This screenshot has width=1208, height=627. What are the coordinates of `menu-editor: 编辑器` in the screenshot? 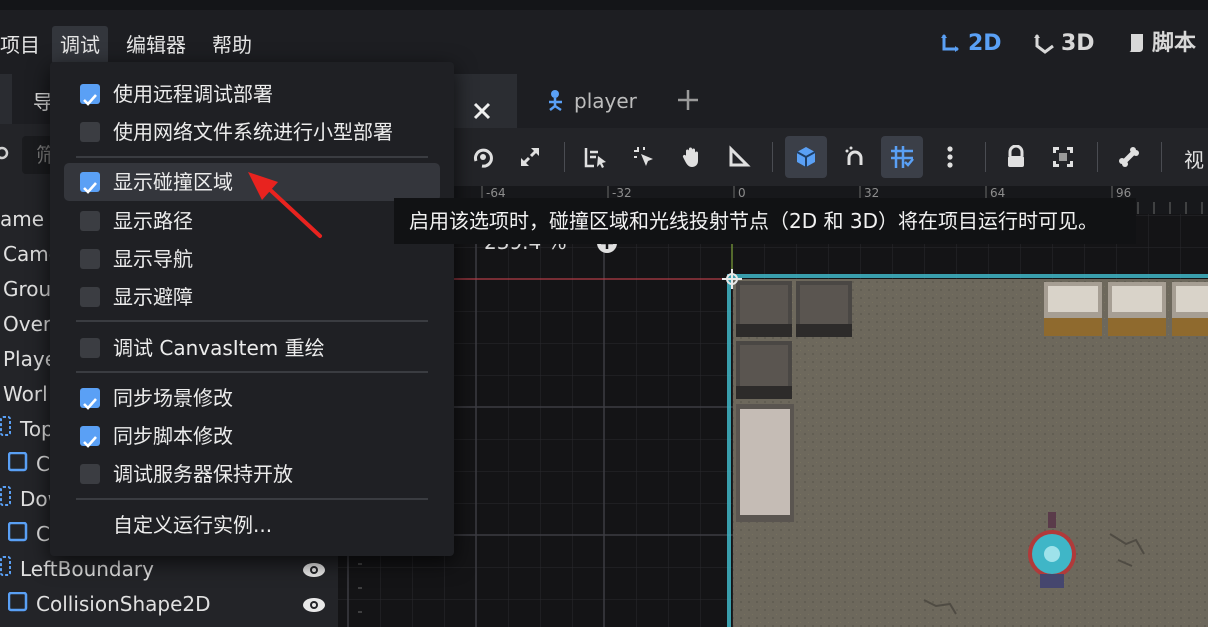 It's located at (156, 45).